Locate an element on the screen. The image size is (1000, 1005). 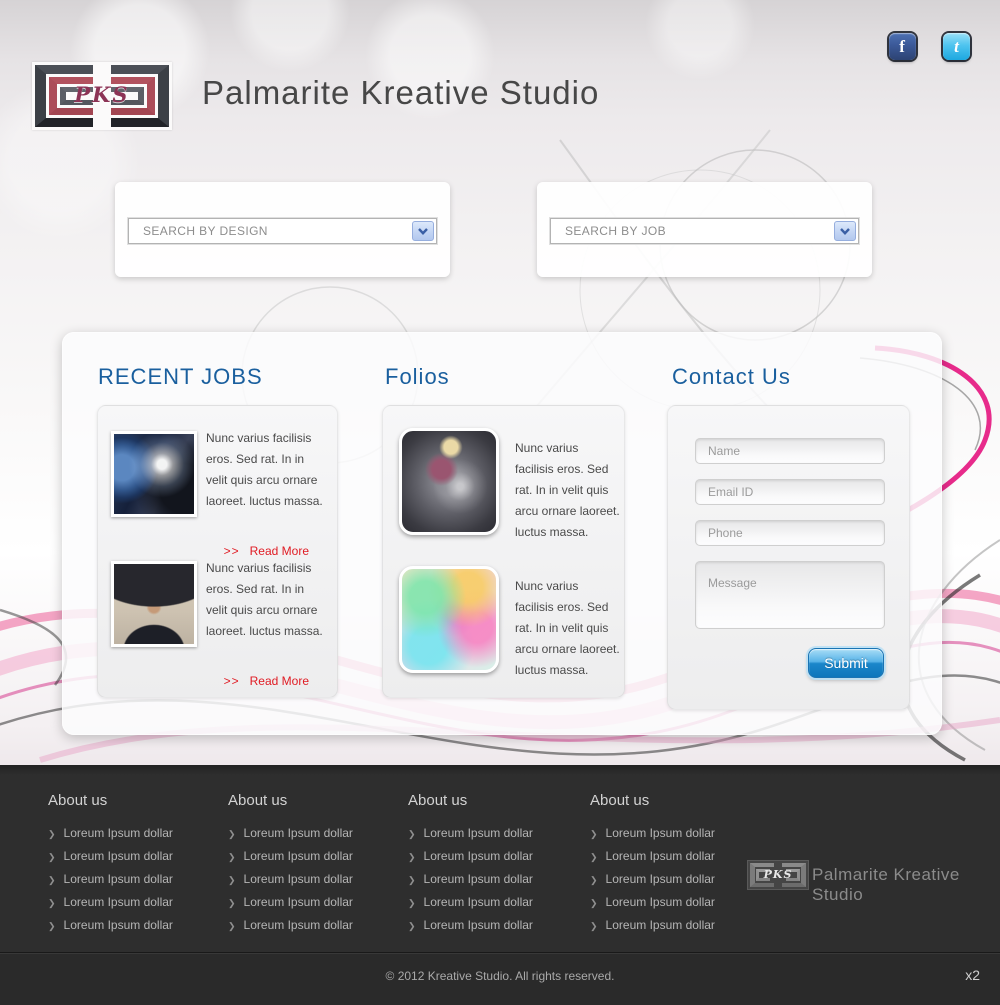
search-by-job-card: SEARCH BY JOB is located at coordinates (704, 229).